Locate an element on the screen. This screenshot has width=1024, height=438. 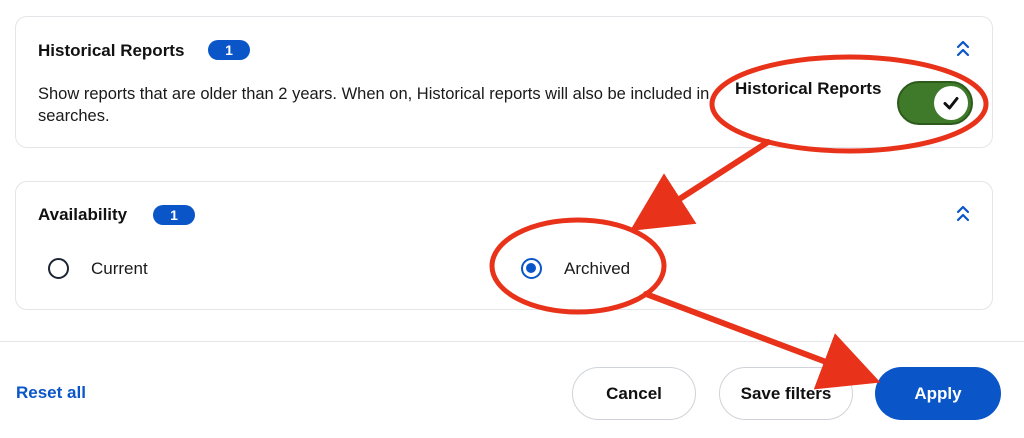
radio-button-archived is located at coordinates (531, 268).